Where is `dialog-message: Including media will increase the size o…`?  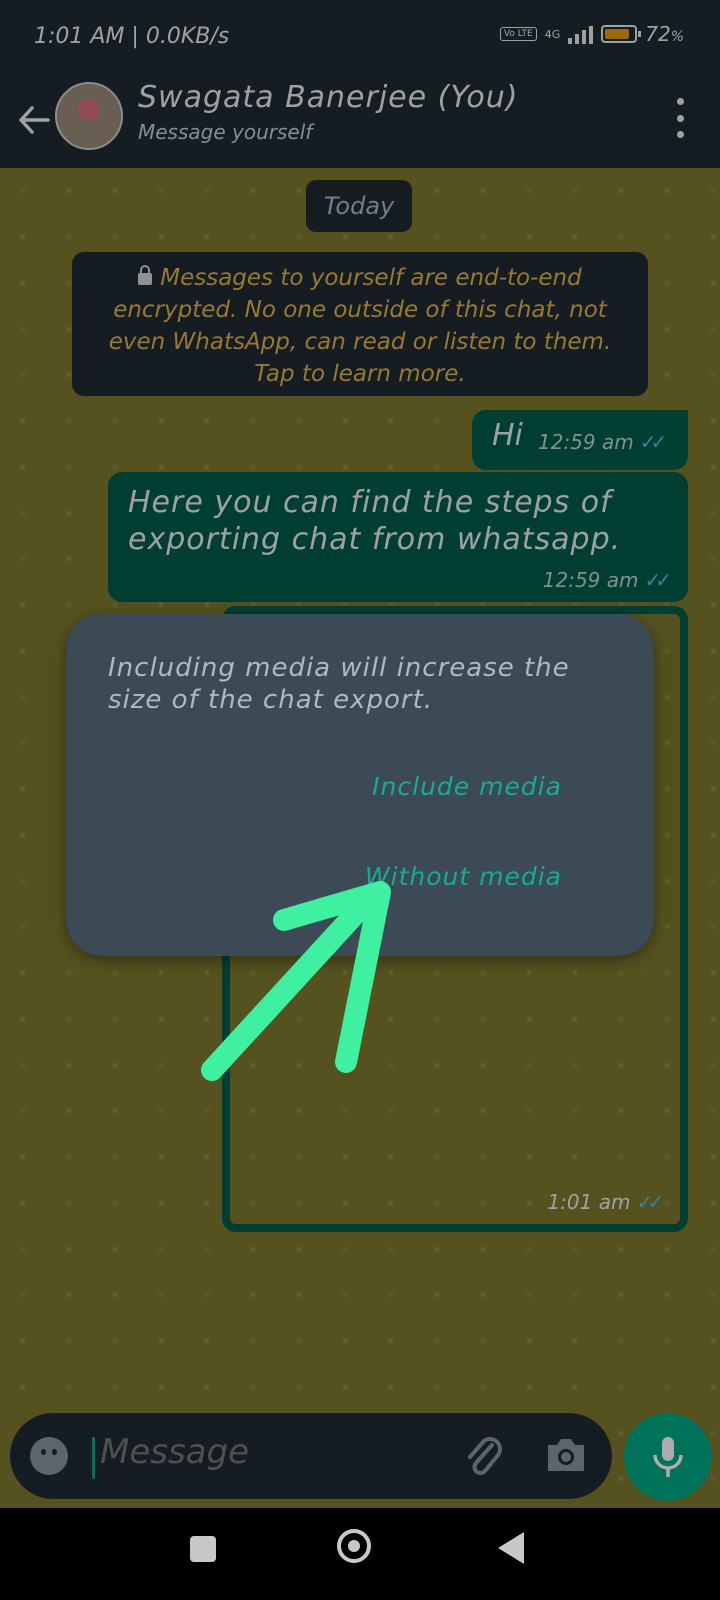
dialog-message: Including media will increase the size o… is located at coordinates (339, 684).